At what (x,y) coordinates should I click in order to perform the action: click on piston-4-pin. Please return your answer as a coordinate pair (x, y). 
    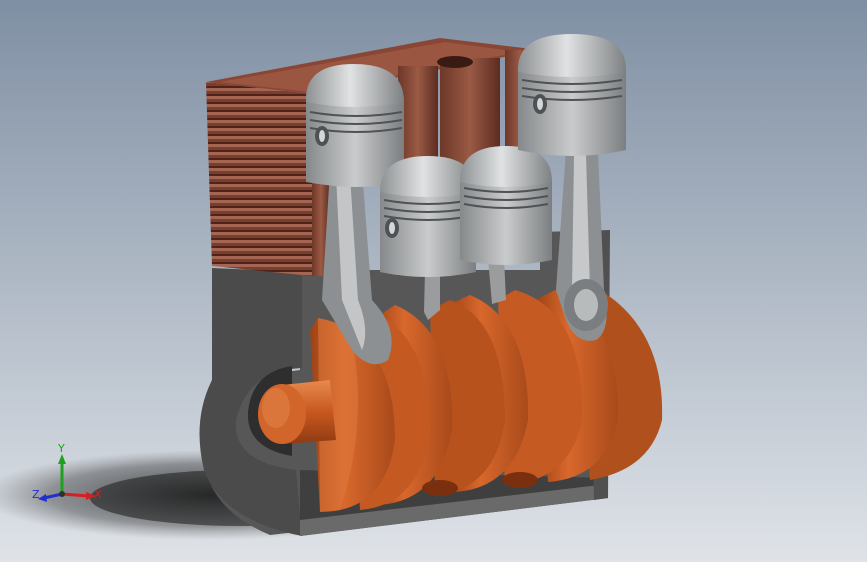
    Looking at the image, I should click on (540, 104).